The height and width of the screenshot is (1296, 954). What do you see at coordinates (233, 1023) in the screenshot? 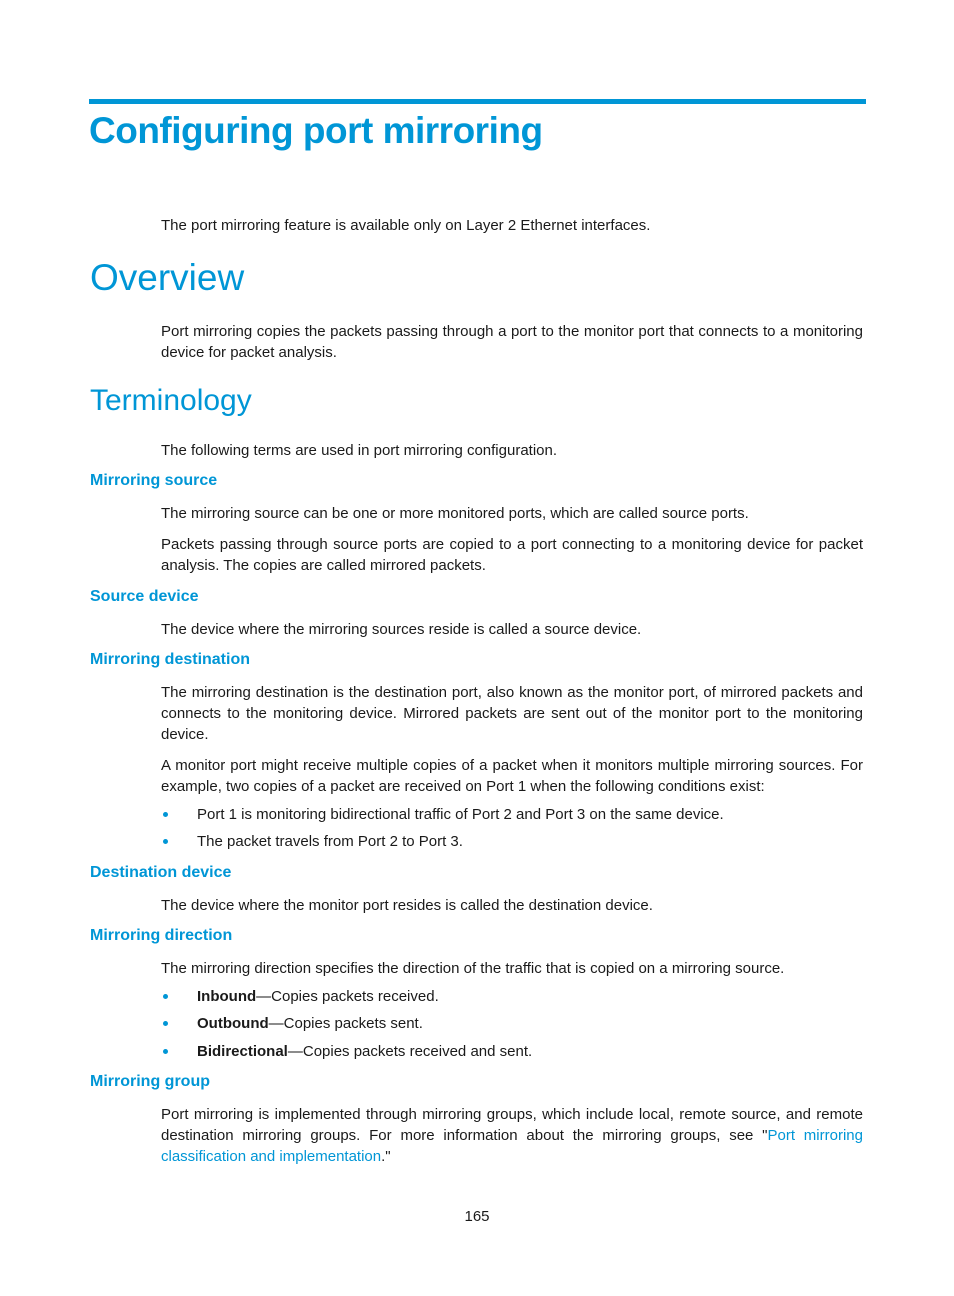
I see `term-outbound: Outbound` at bounding box center [233, 1023].